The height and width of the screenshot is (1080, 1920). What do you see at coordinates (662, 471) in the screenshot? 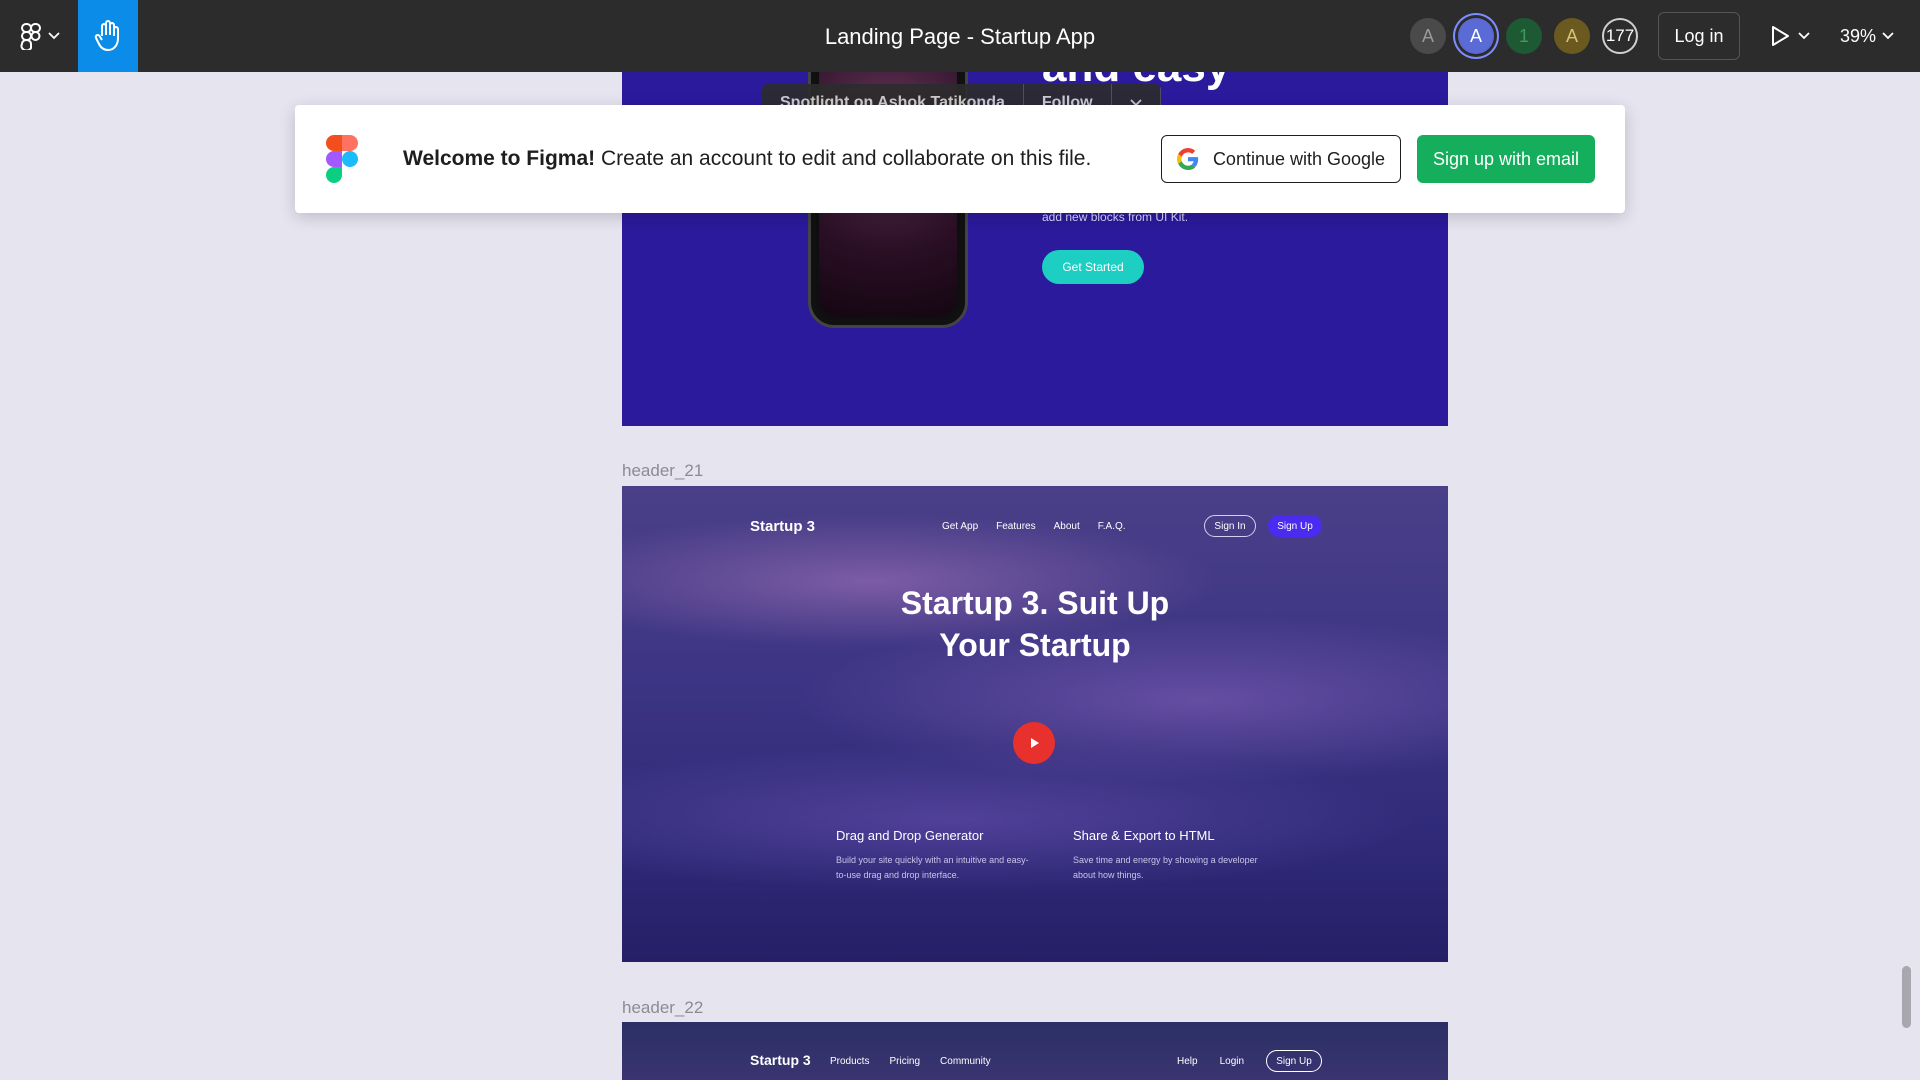
I see `frame-label-header-21: header_21` at bounding box center [662, 471].